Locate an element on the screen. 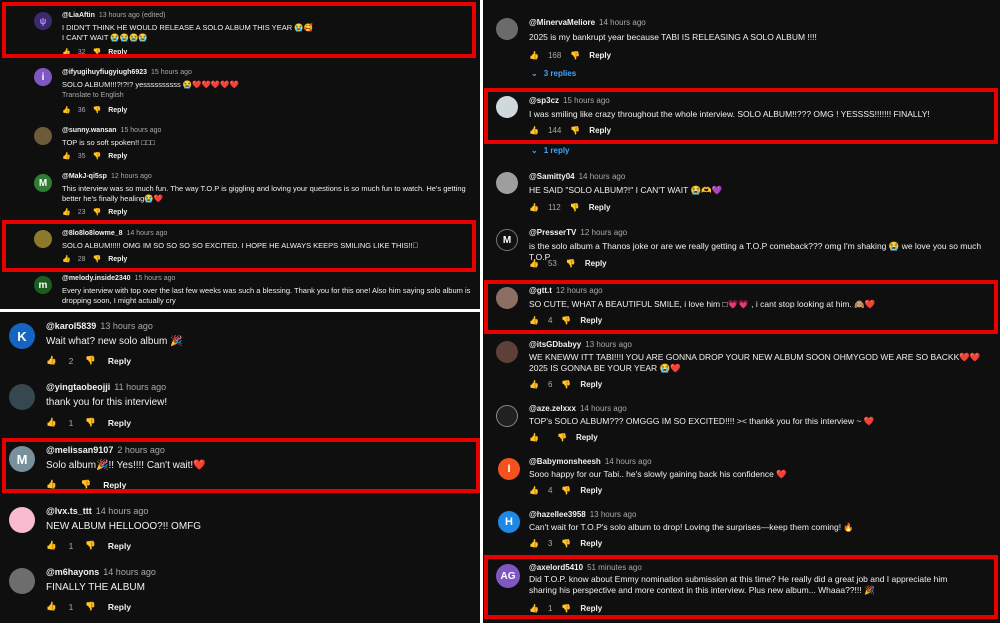 The height and width of the screenshot is (623, 1000). comment-author: @gtt.t is located at coordinates (540, 290).